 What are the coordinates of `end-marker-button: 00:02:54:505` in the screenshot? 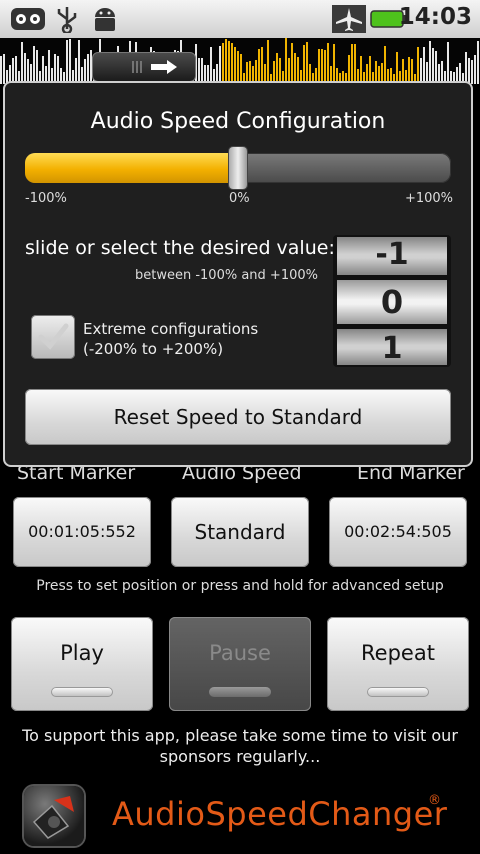 It's located at (398, 532).